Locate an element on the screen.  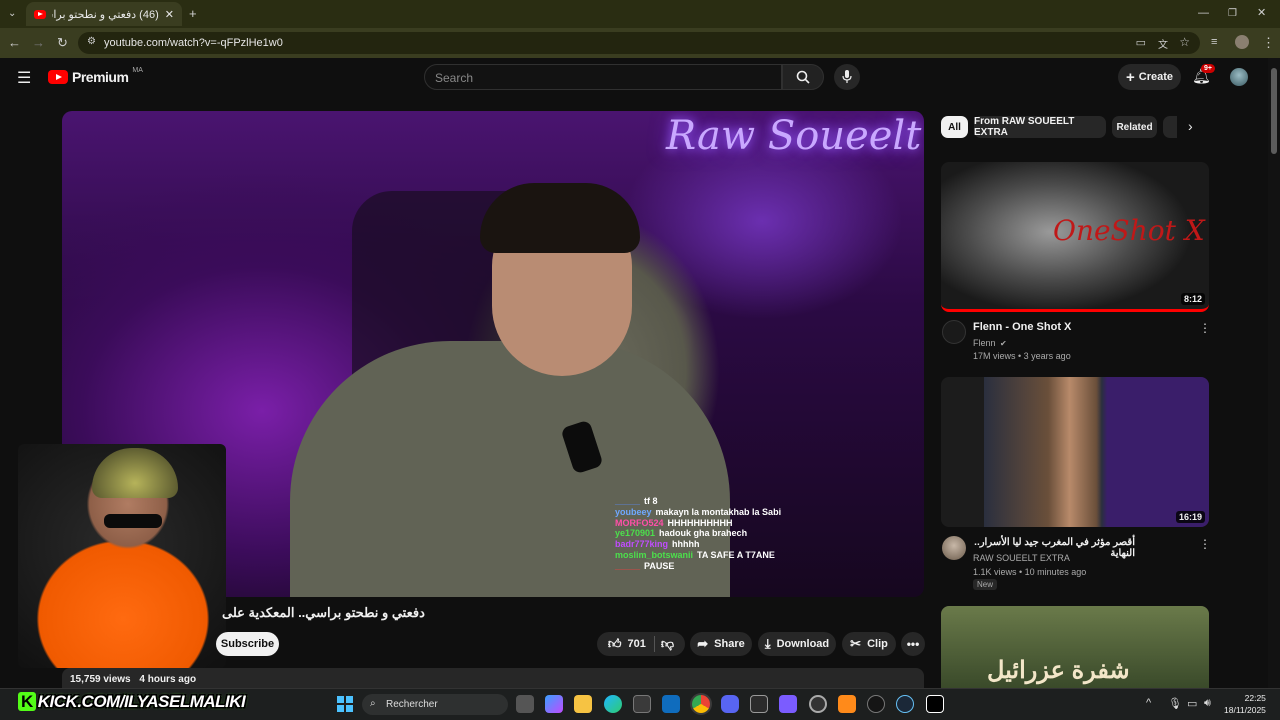
tab-title: (46) دفعتي و نطحتو براسي.. المعـ is located at coordinates (105, 14).